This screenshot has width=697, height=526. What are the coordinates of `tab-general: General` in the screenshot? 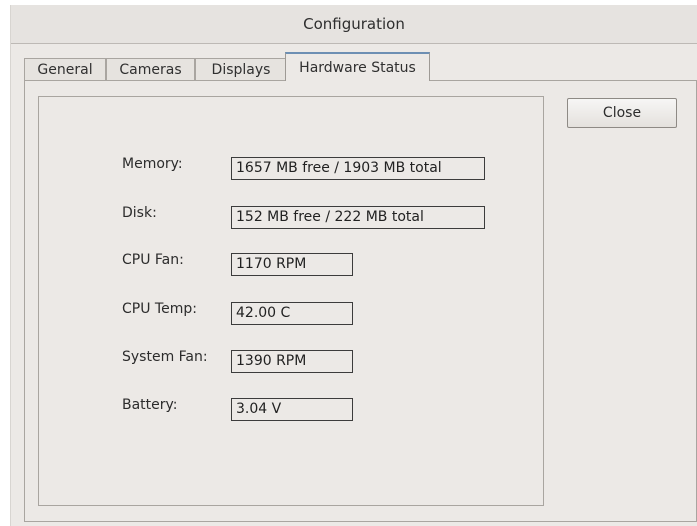 It's located at (65, 69).